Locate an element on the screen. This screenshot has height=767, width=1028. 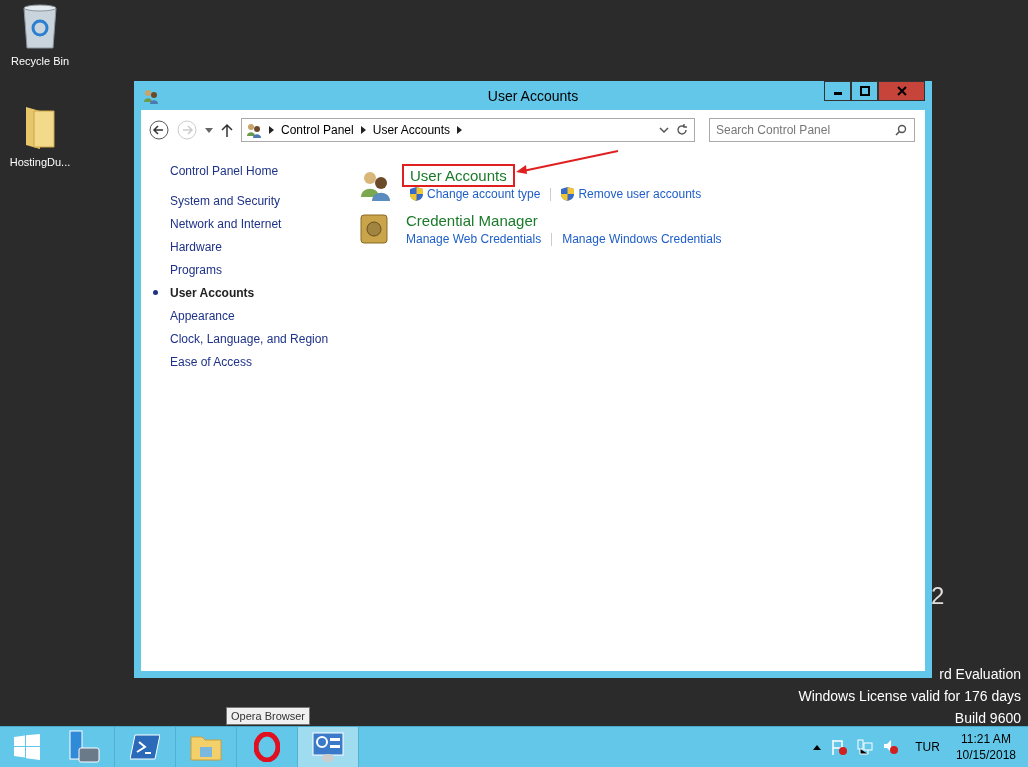
task-link: Remove user accounts is located at coordinates (640, 194).